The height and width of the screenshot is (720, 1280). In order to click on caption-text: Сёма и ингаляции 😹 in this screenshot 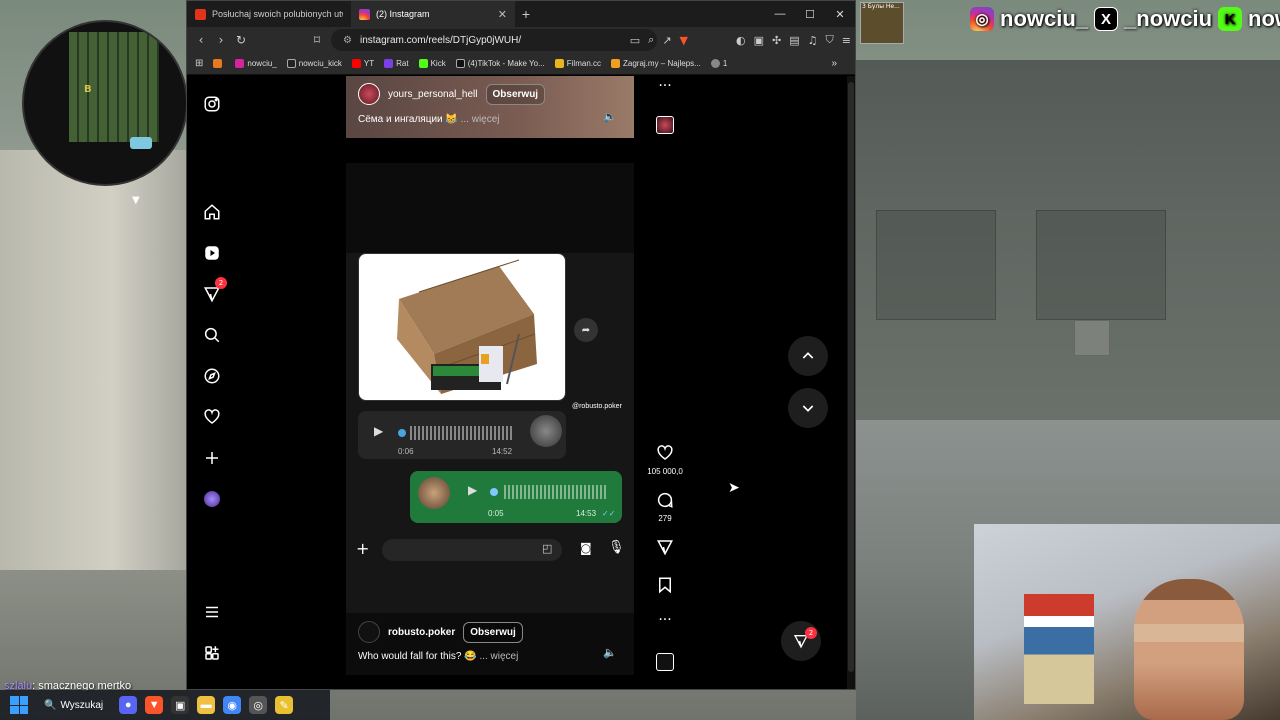, I will do `click(408, 119)`.